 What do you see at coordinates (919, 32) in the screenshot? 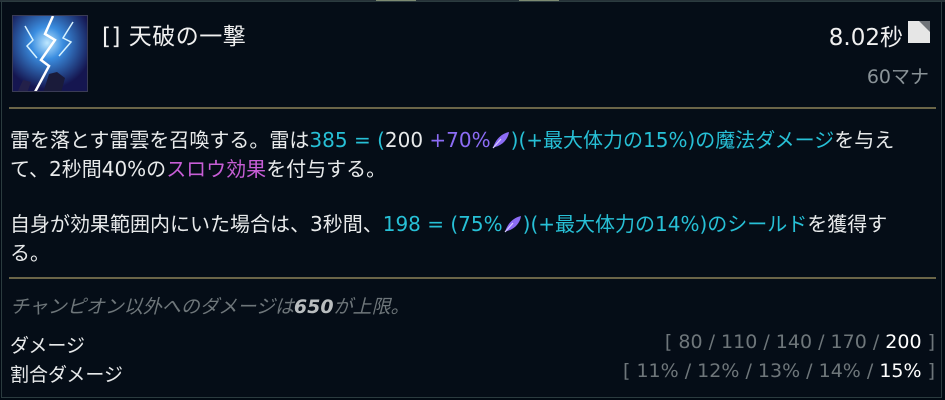
I see `cooldown-icon` at bounding box center [919, 32].